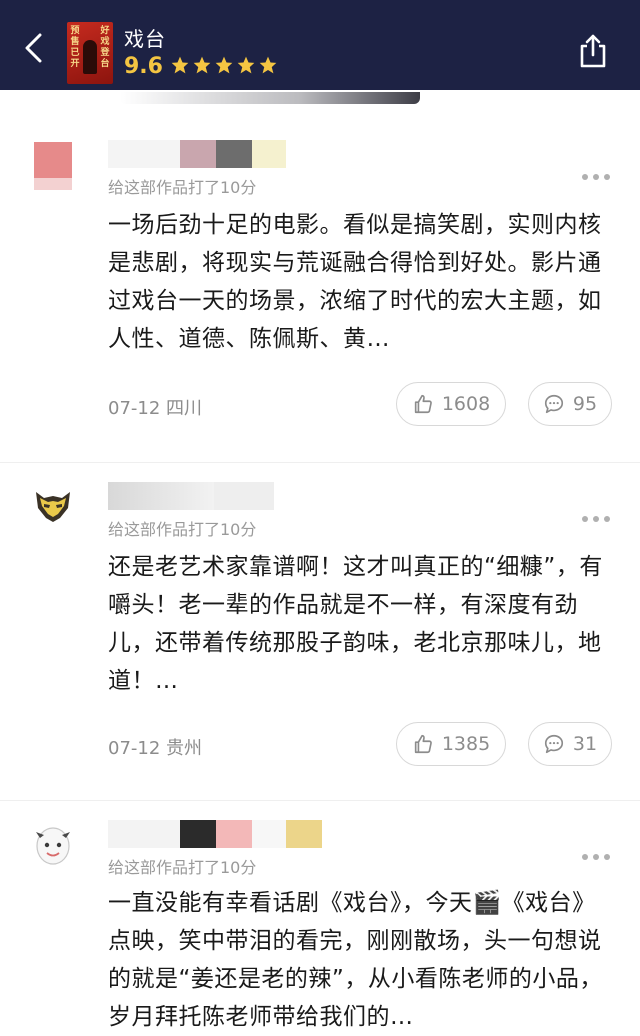 This screenshot has height=1036, width=640. Describe the element at coordinates (270, 98) in the screenshot. I see `scroll-shadow` at that location.